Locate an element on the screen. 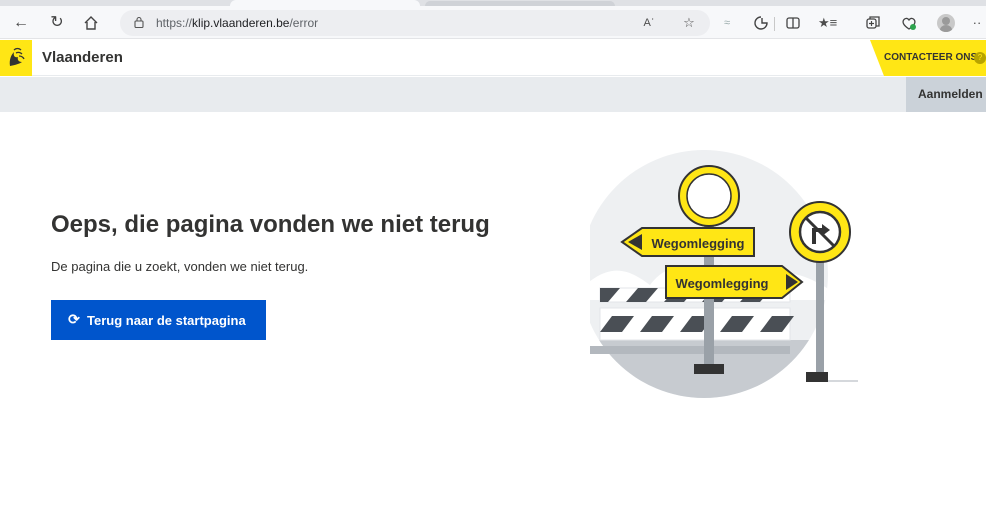 The width and height of the screenshot is (986, 520). profile-icon is located at coordinates (946, 23).